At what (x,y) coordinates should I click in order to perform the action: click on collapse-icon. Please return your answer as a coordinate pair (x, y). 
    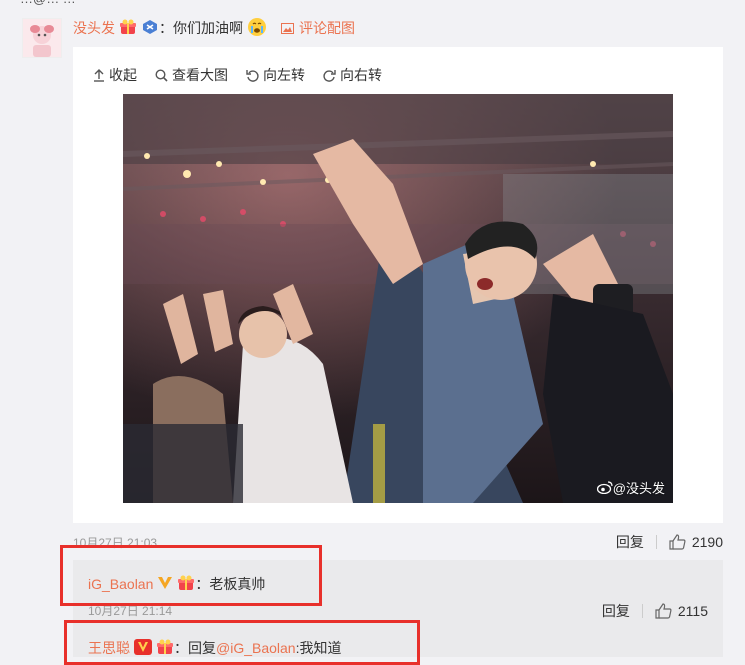
    Looking at the image, I should click on (99, 75).